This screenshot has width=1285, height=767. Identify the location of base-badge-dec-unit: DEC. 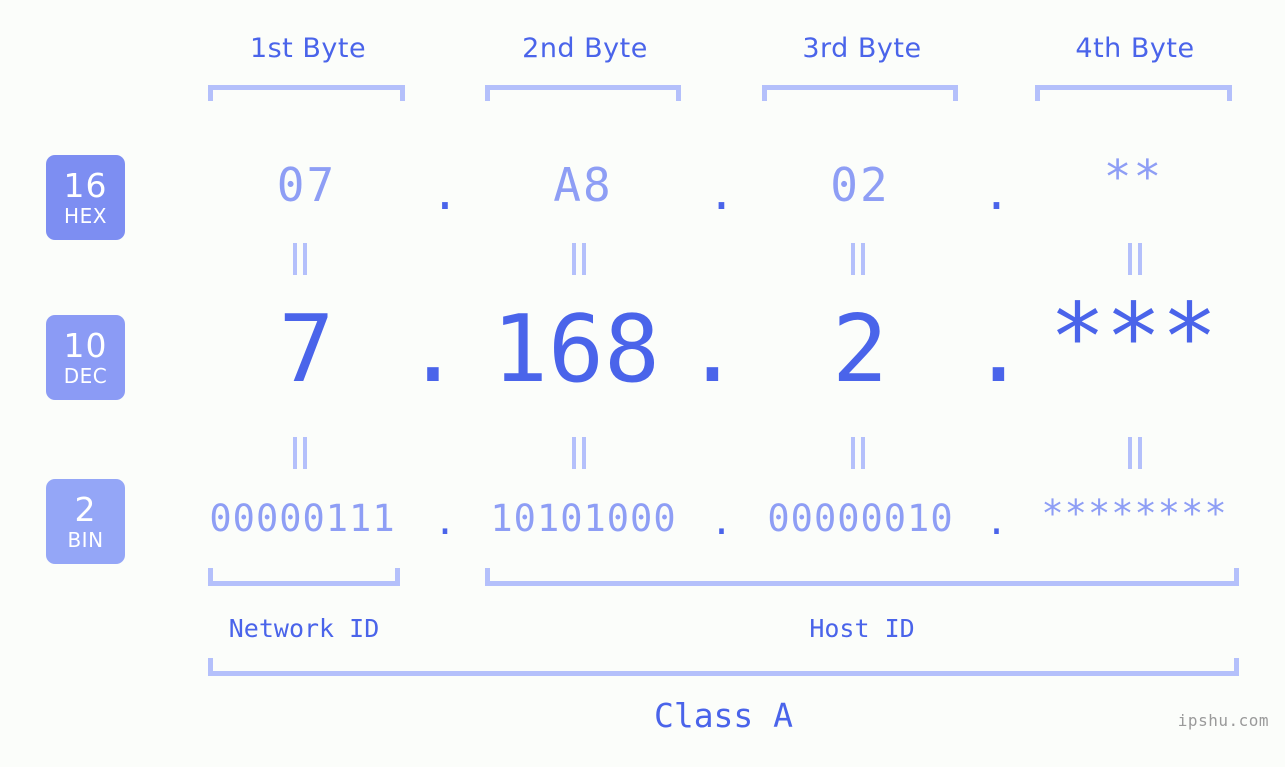
(85, 376).